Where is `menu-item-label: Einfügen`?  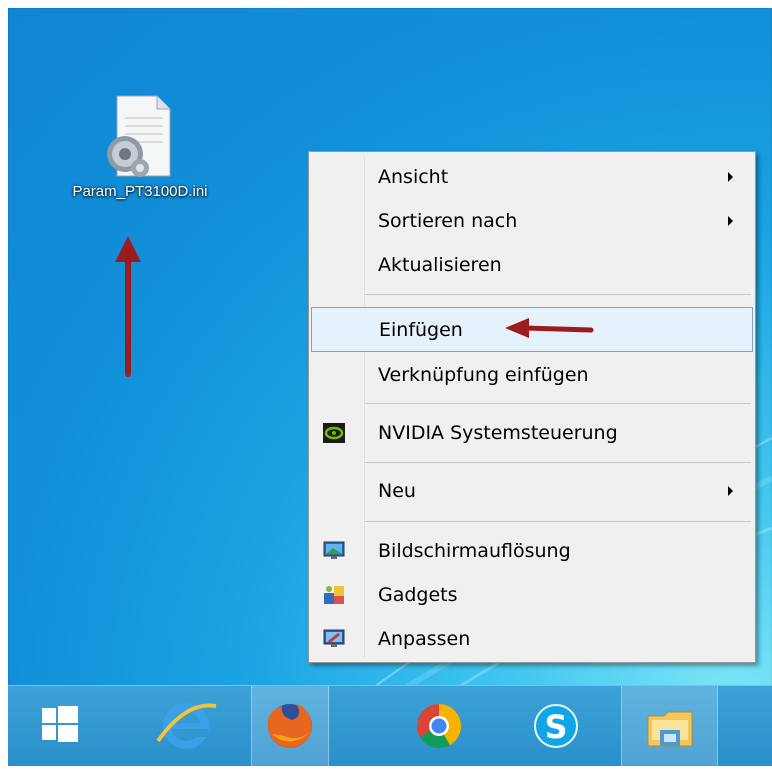 menu-item-label: Einfügen is located at coordinates (421, 329).